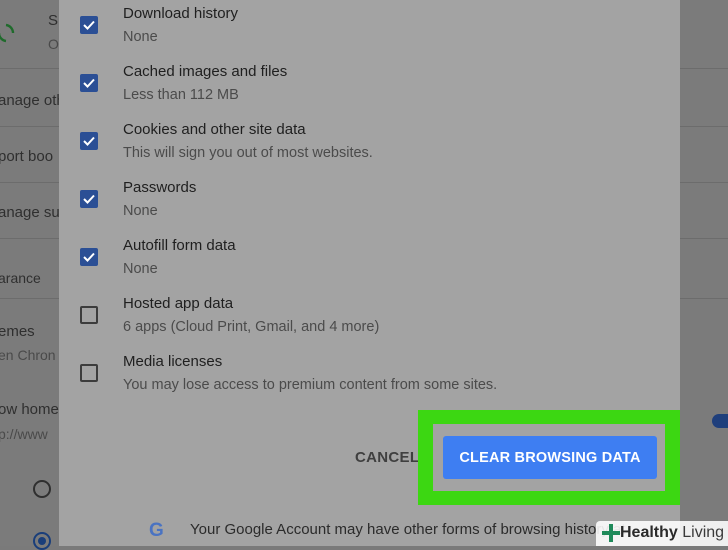 The height and width of the screenshot is (550, 728). What do you see at coordinates (178, 303) in the screenshot?
I see `option-label: Hosted app data` at bounding box center [178, 303].